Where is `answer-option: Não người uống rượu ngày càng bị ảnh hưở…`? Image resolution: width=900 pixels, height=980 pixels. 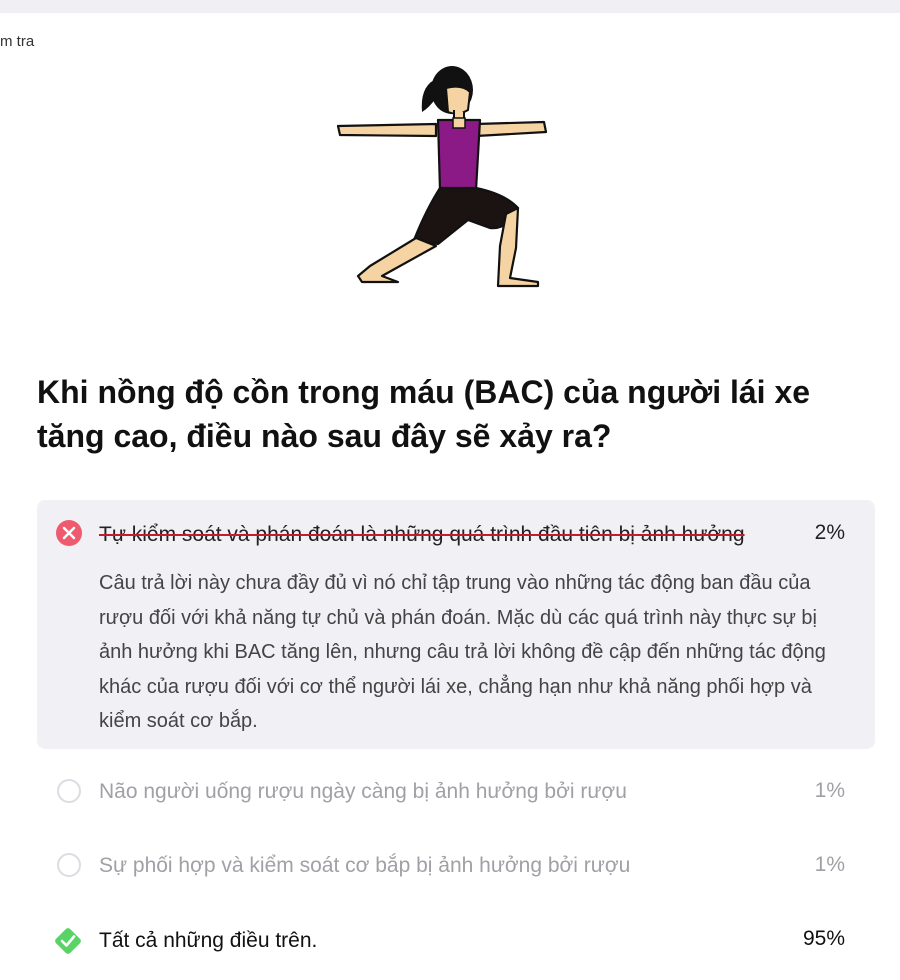 answer-option: Não người uống rượu ngày càng bị ảnh hưở… is located at coordinates (456, 792).